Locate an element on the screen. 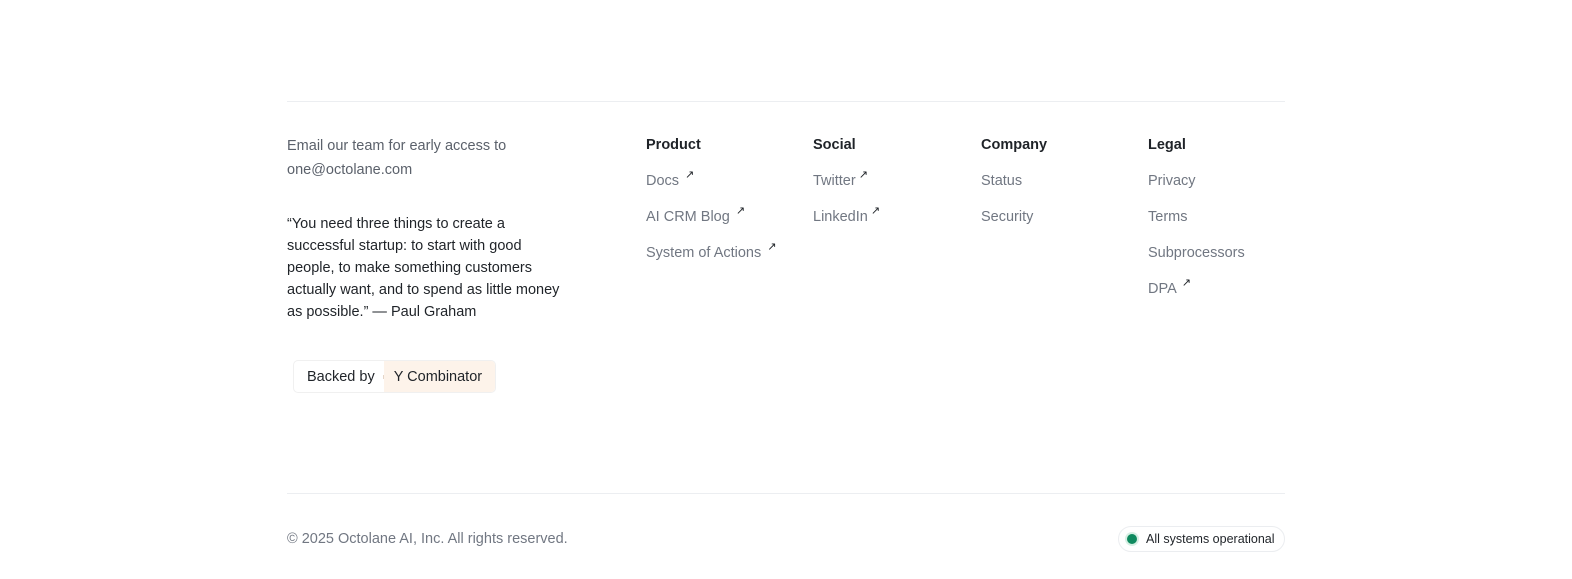  legal-links: Privacy Terms Subprocessors DPA ↗ is located at coordinates (1196, 245).